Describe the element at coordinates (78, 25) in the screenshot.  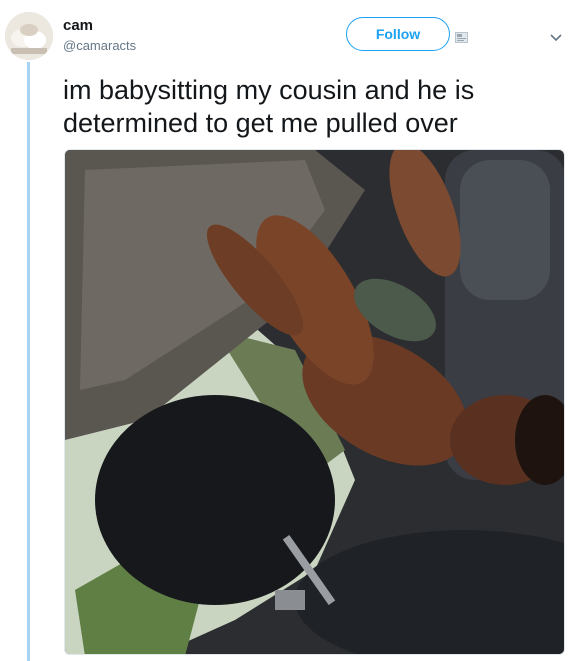
I see `author-name: cam` at that location.